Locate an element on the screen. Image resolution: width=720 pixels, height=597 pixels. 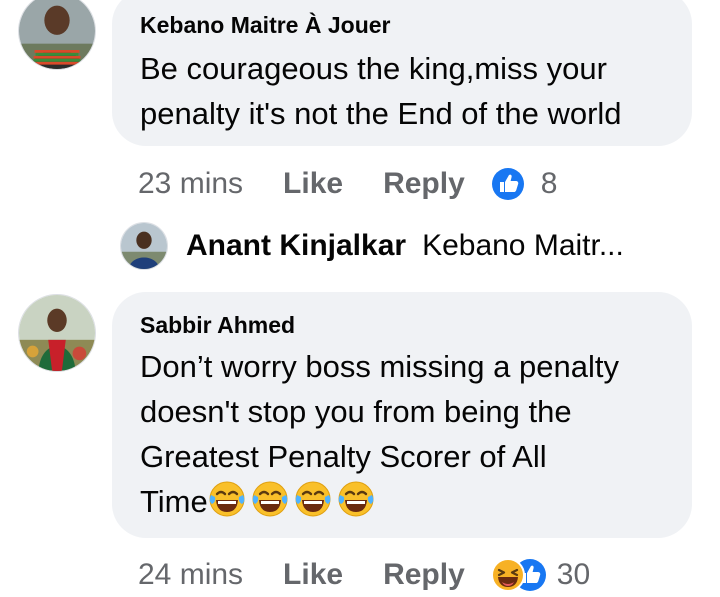
like-icon is located at coordinates (507, 184).